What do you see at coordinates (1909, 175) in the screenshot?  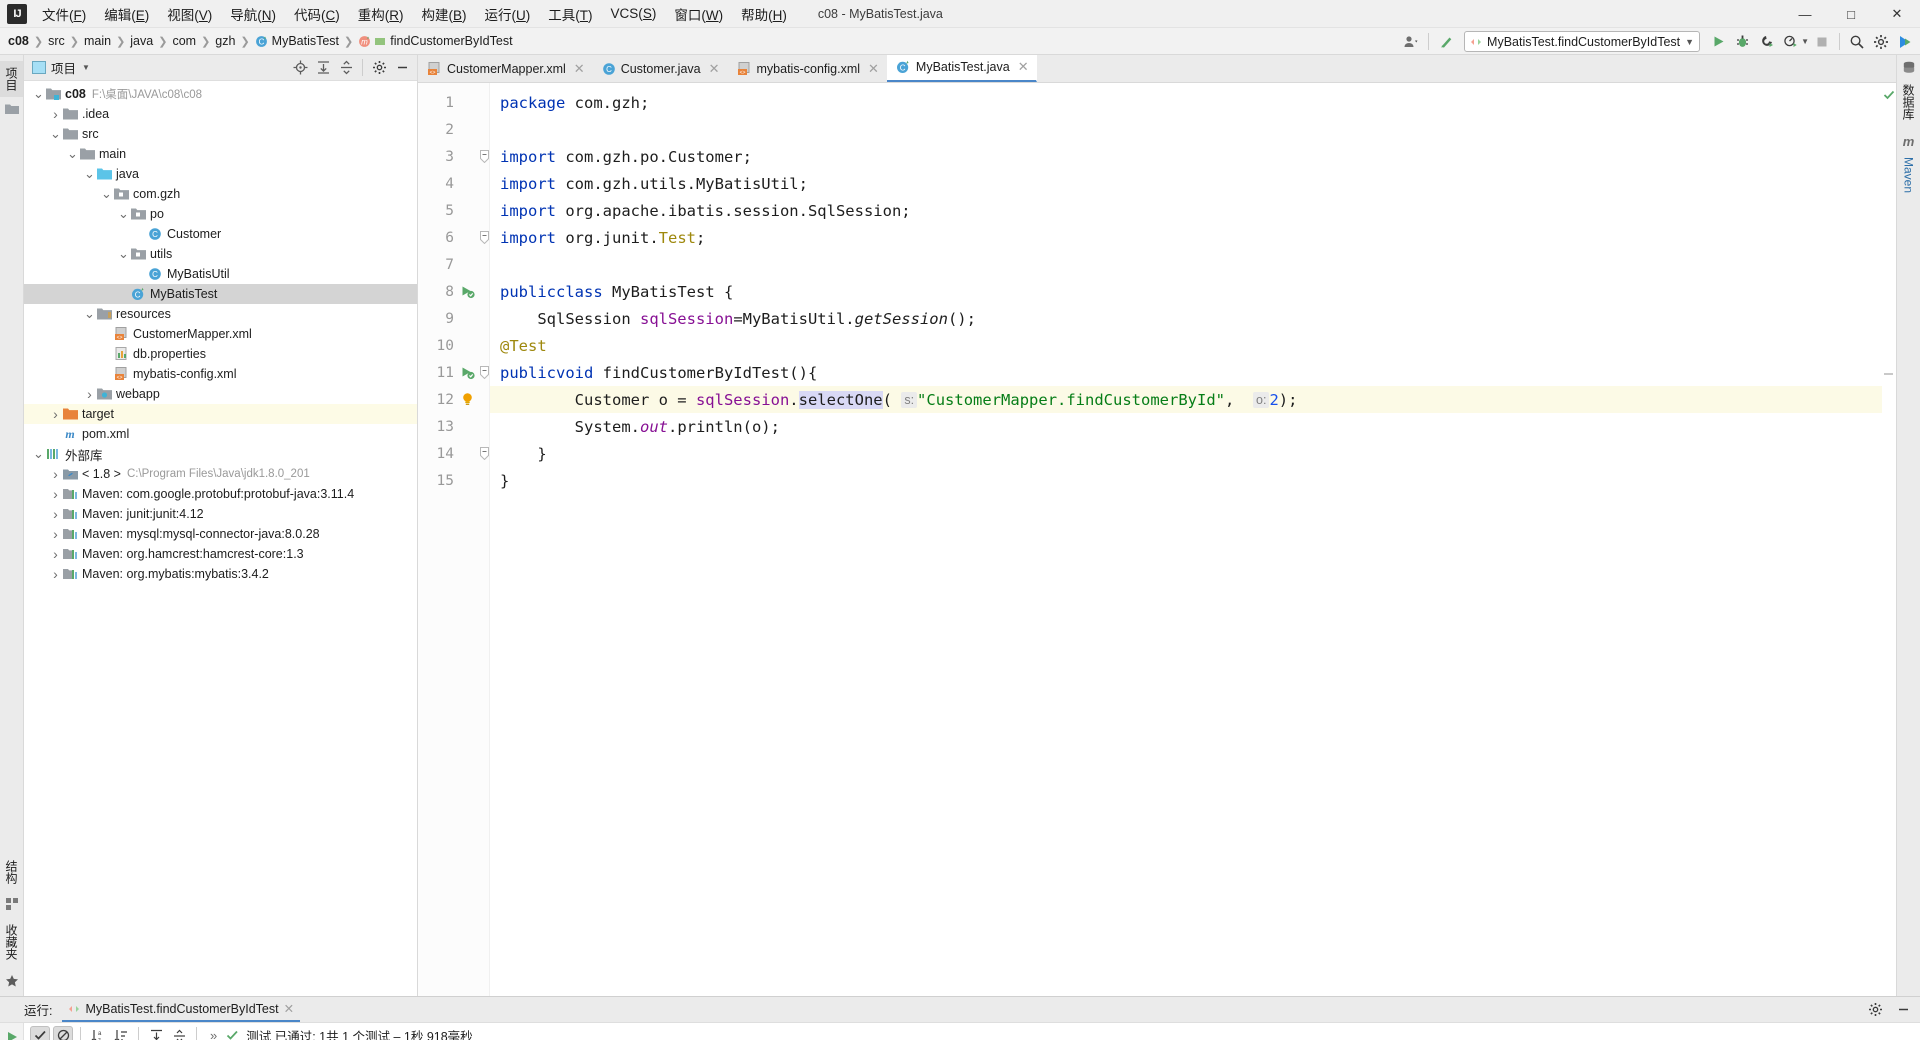 I see `sidebar-item-maven: Maven` at bounding box center [1909, 175].